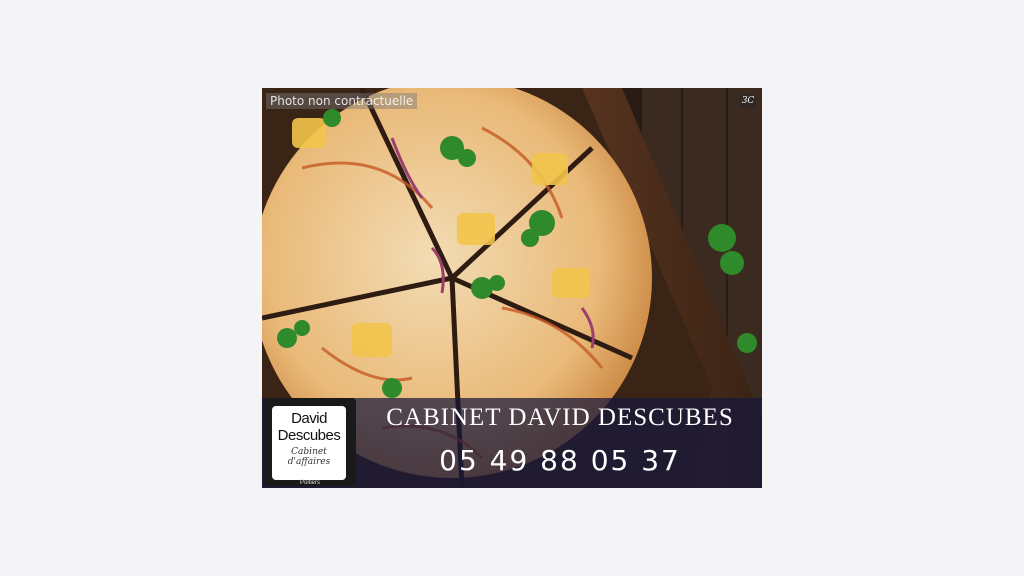 The width and height of the screenshot is (1024, 576). I want to click on phone-number: 05 49 88 05 37, so click(560, 460).